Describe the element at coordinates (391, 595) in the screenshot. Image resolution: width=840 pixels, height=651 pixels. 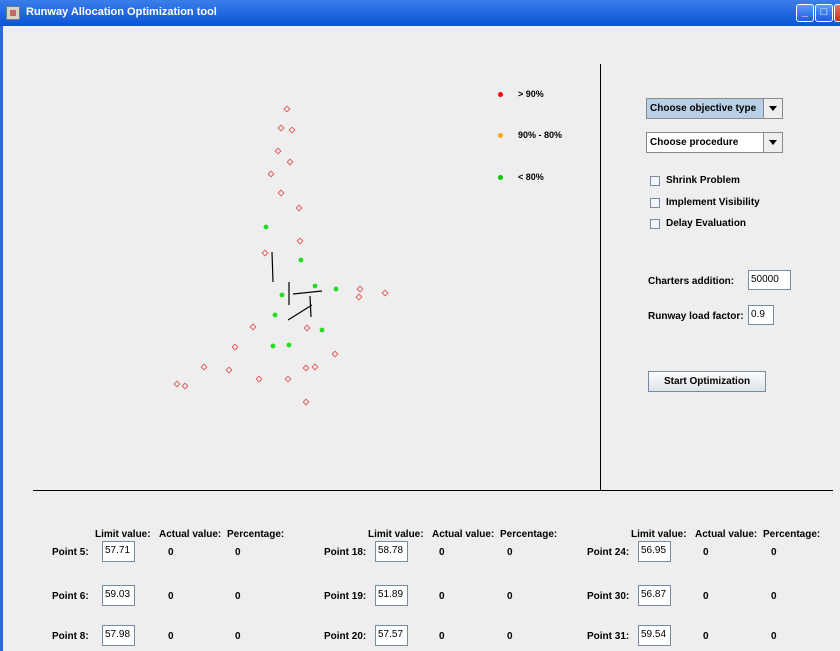
I see `limit-value-input: 51.89` at that location.